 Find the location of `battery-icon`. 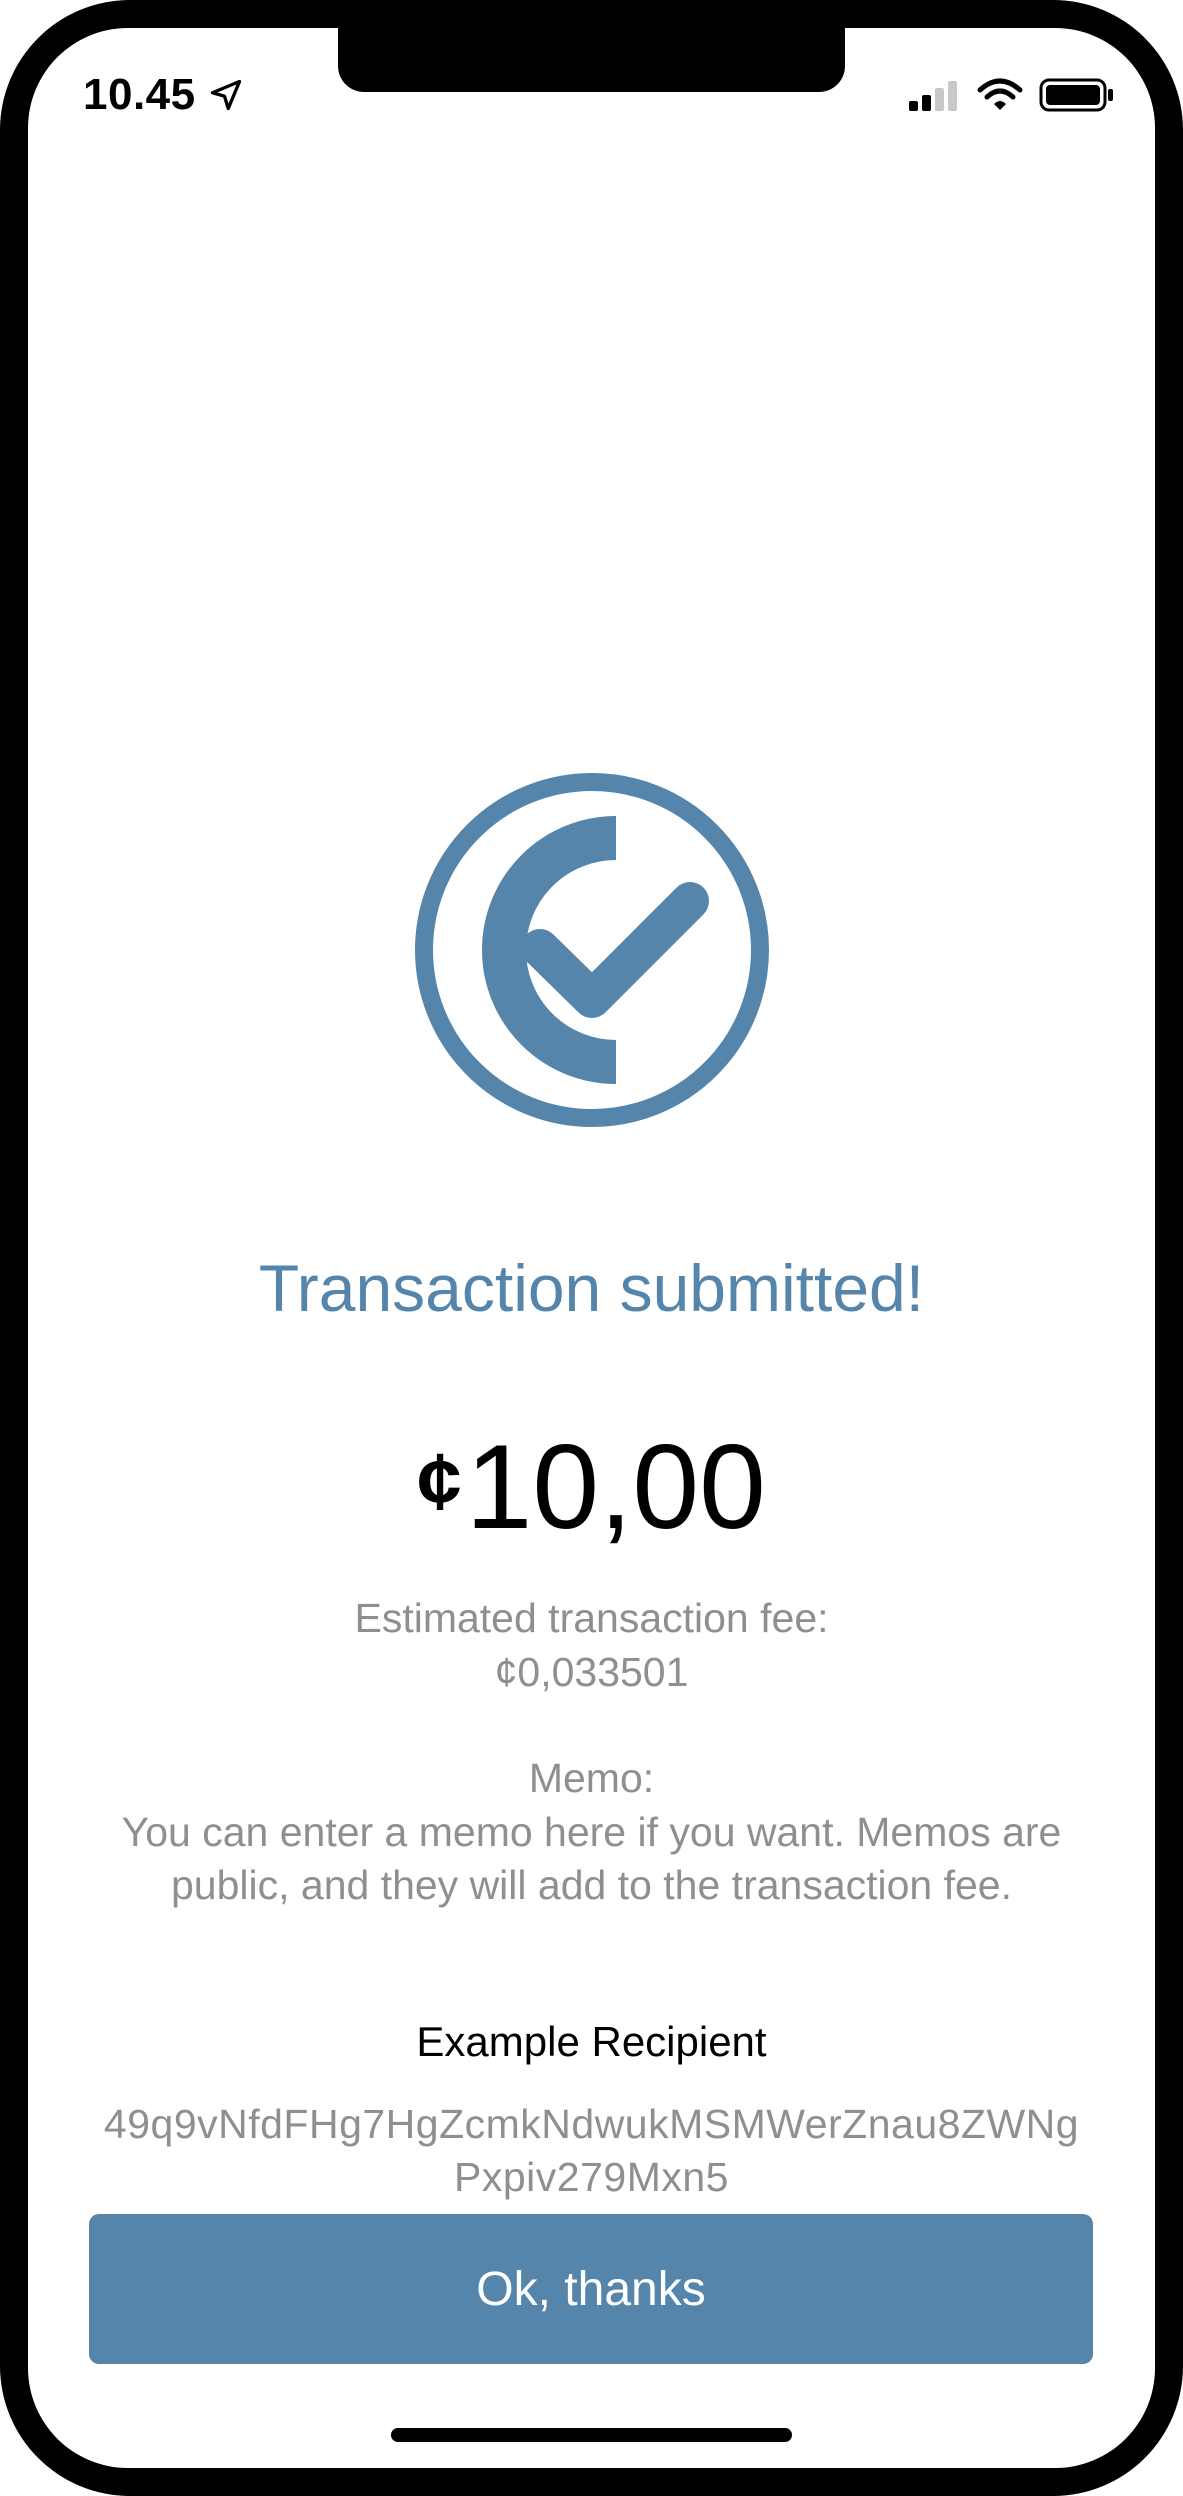

battery-icon is located at coordinates (1076, 95).